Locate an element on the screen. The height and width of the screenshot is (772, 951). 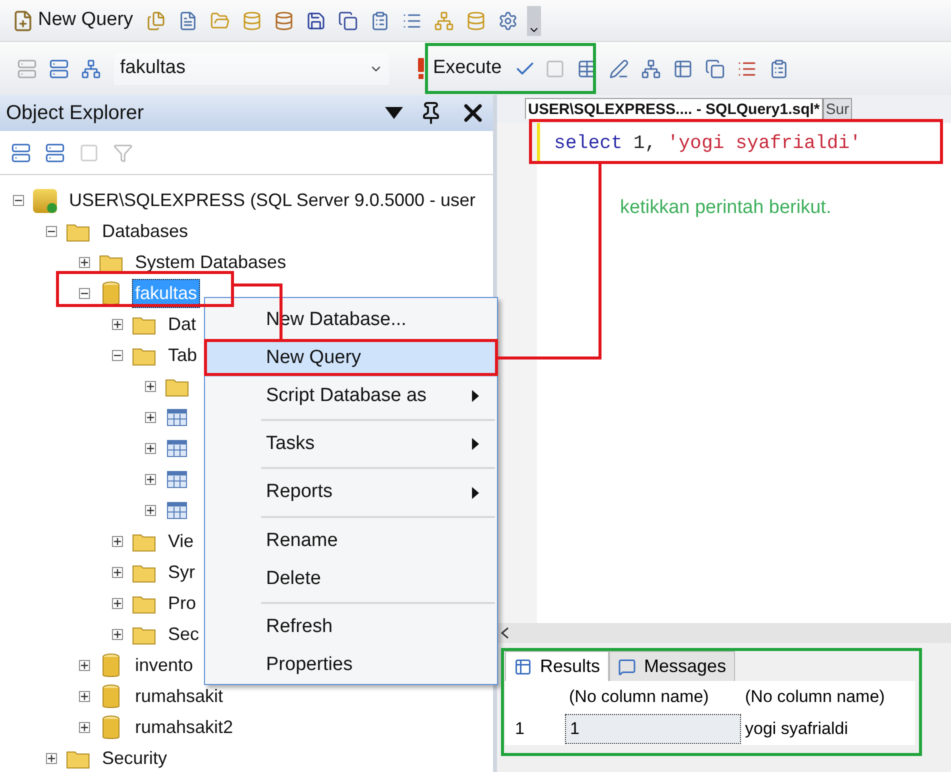
tree-item-label: Pro is located at coordinates (182, 603).